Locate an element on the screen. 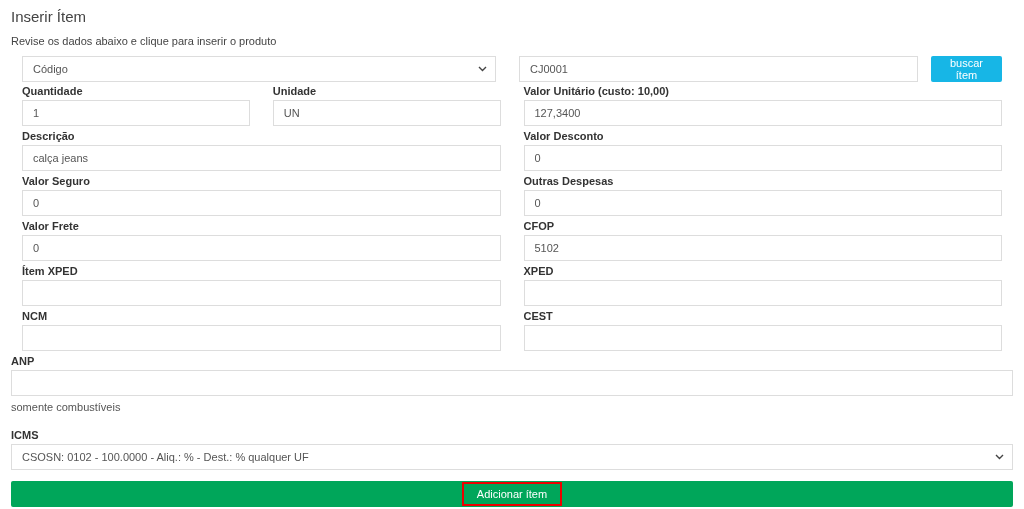 Image resolution: width=1024 pixels, height=509 pixels. help-text: somente combustíveis is located at coordinates (66, 407).